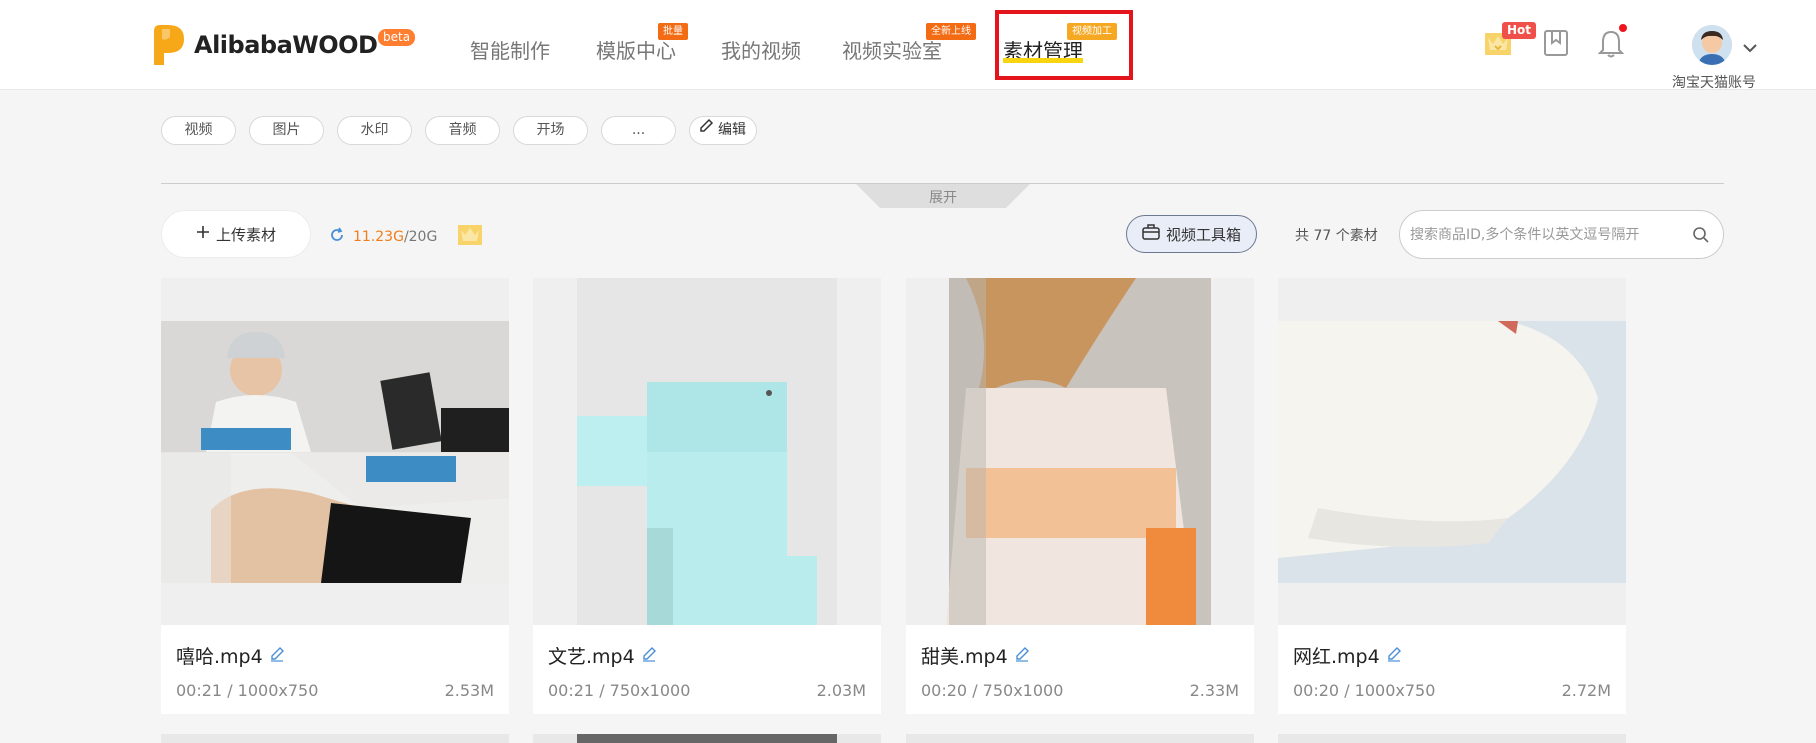  What do you see at coordinates (420, 237) in the screenshot?
I see `storage-total: /20G` at bounding box center [420, 237].